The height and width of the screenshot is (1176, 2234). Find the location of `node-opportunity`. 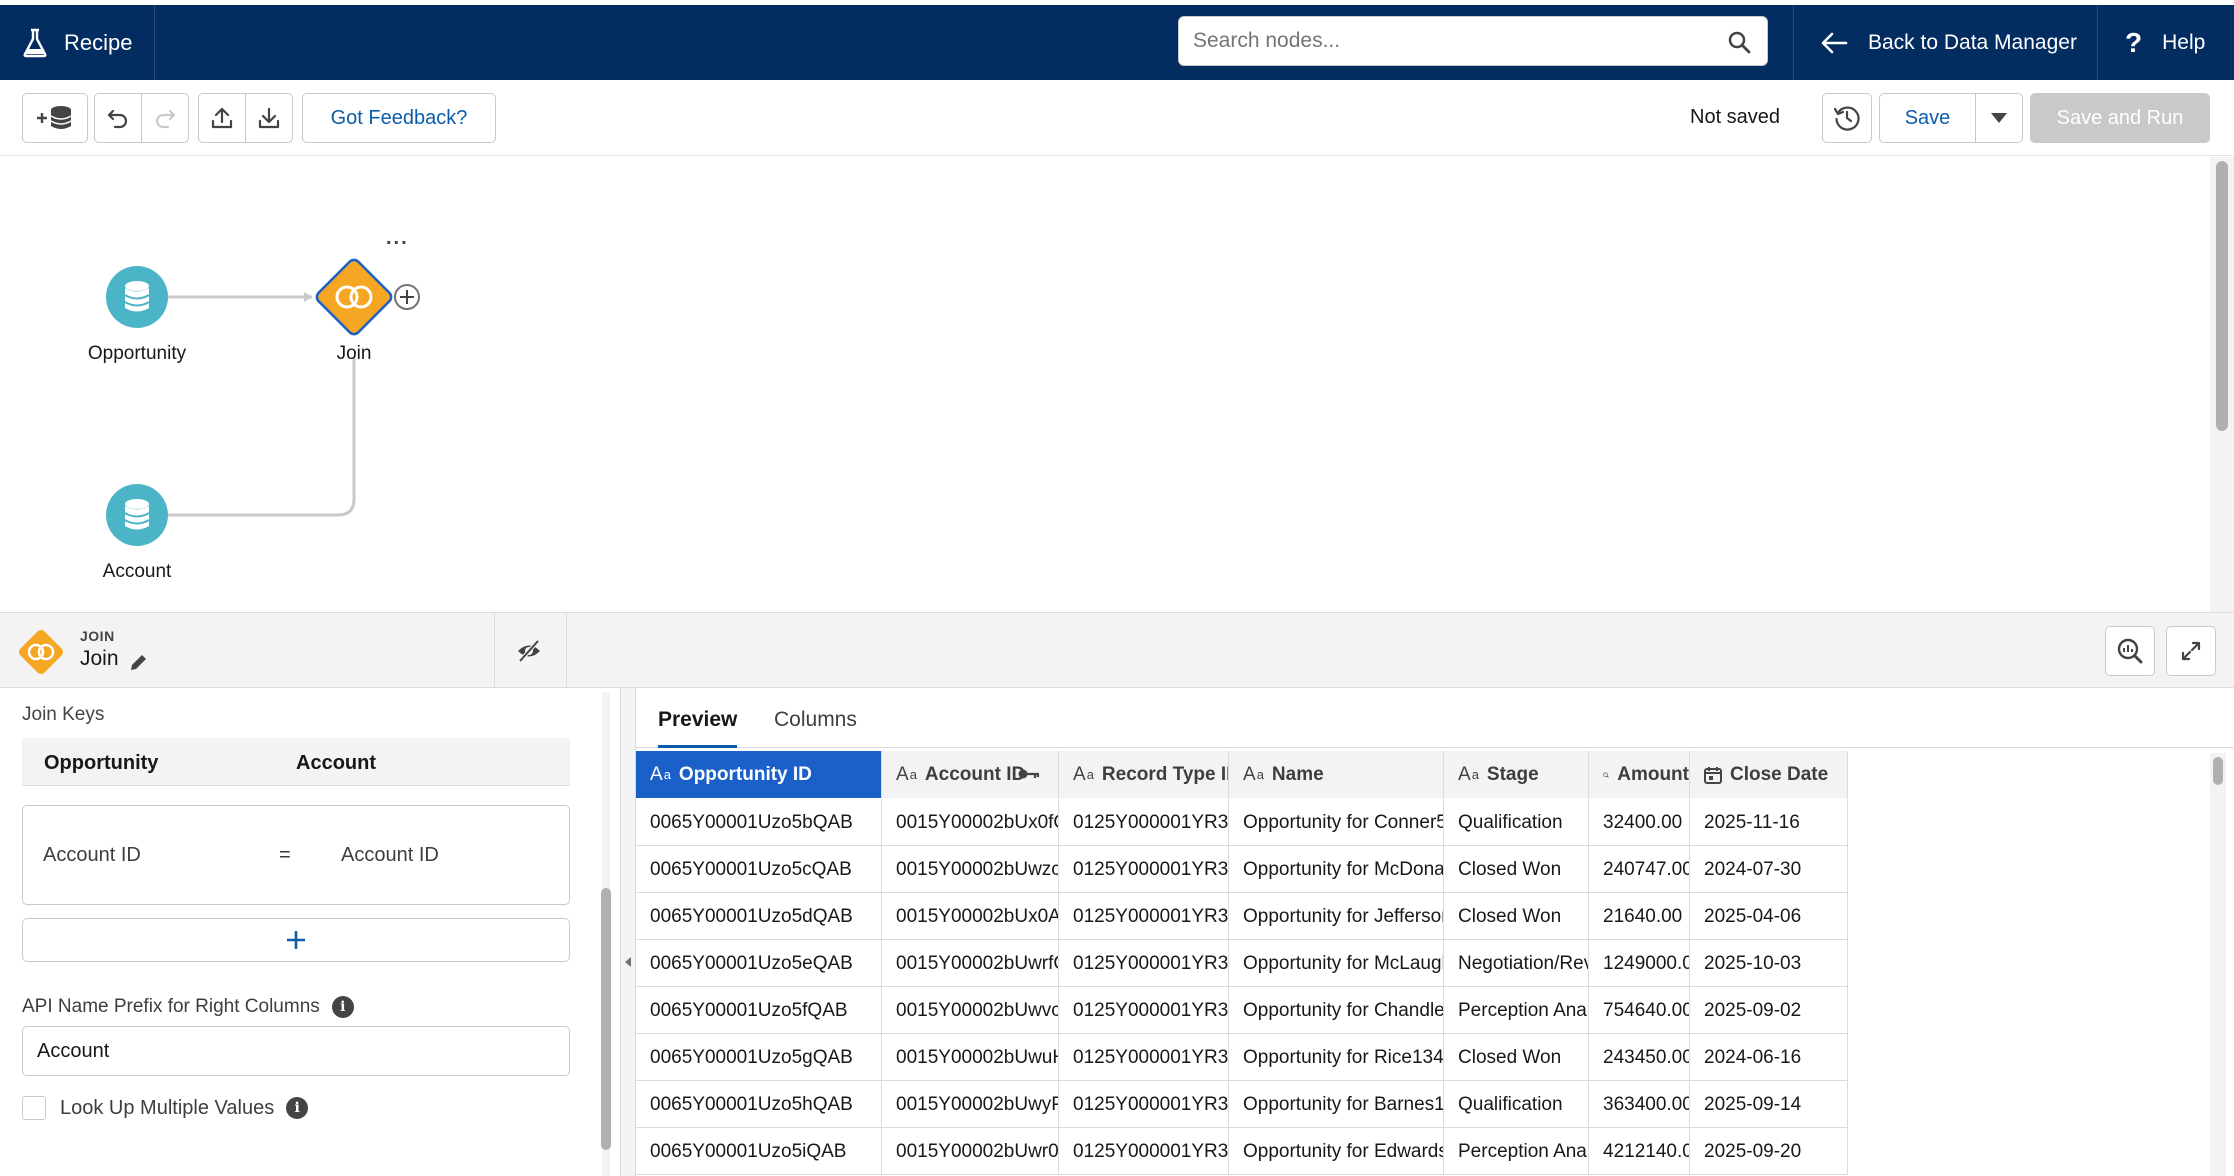

node-opportunity is located at coordinates (137, 297).